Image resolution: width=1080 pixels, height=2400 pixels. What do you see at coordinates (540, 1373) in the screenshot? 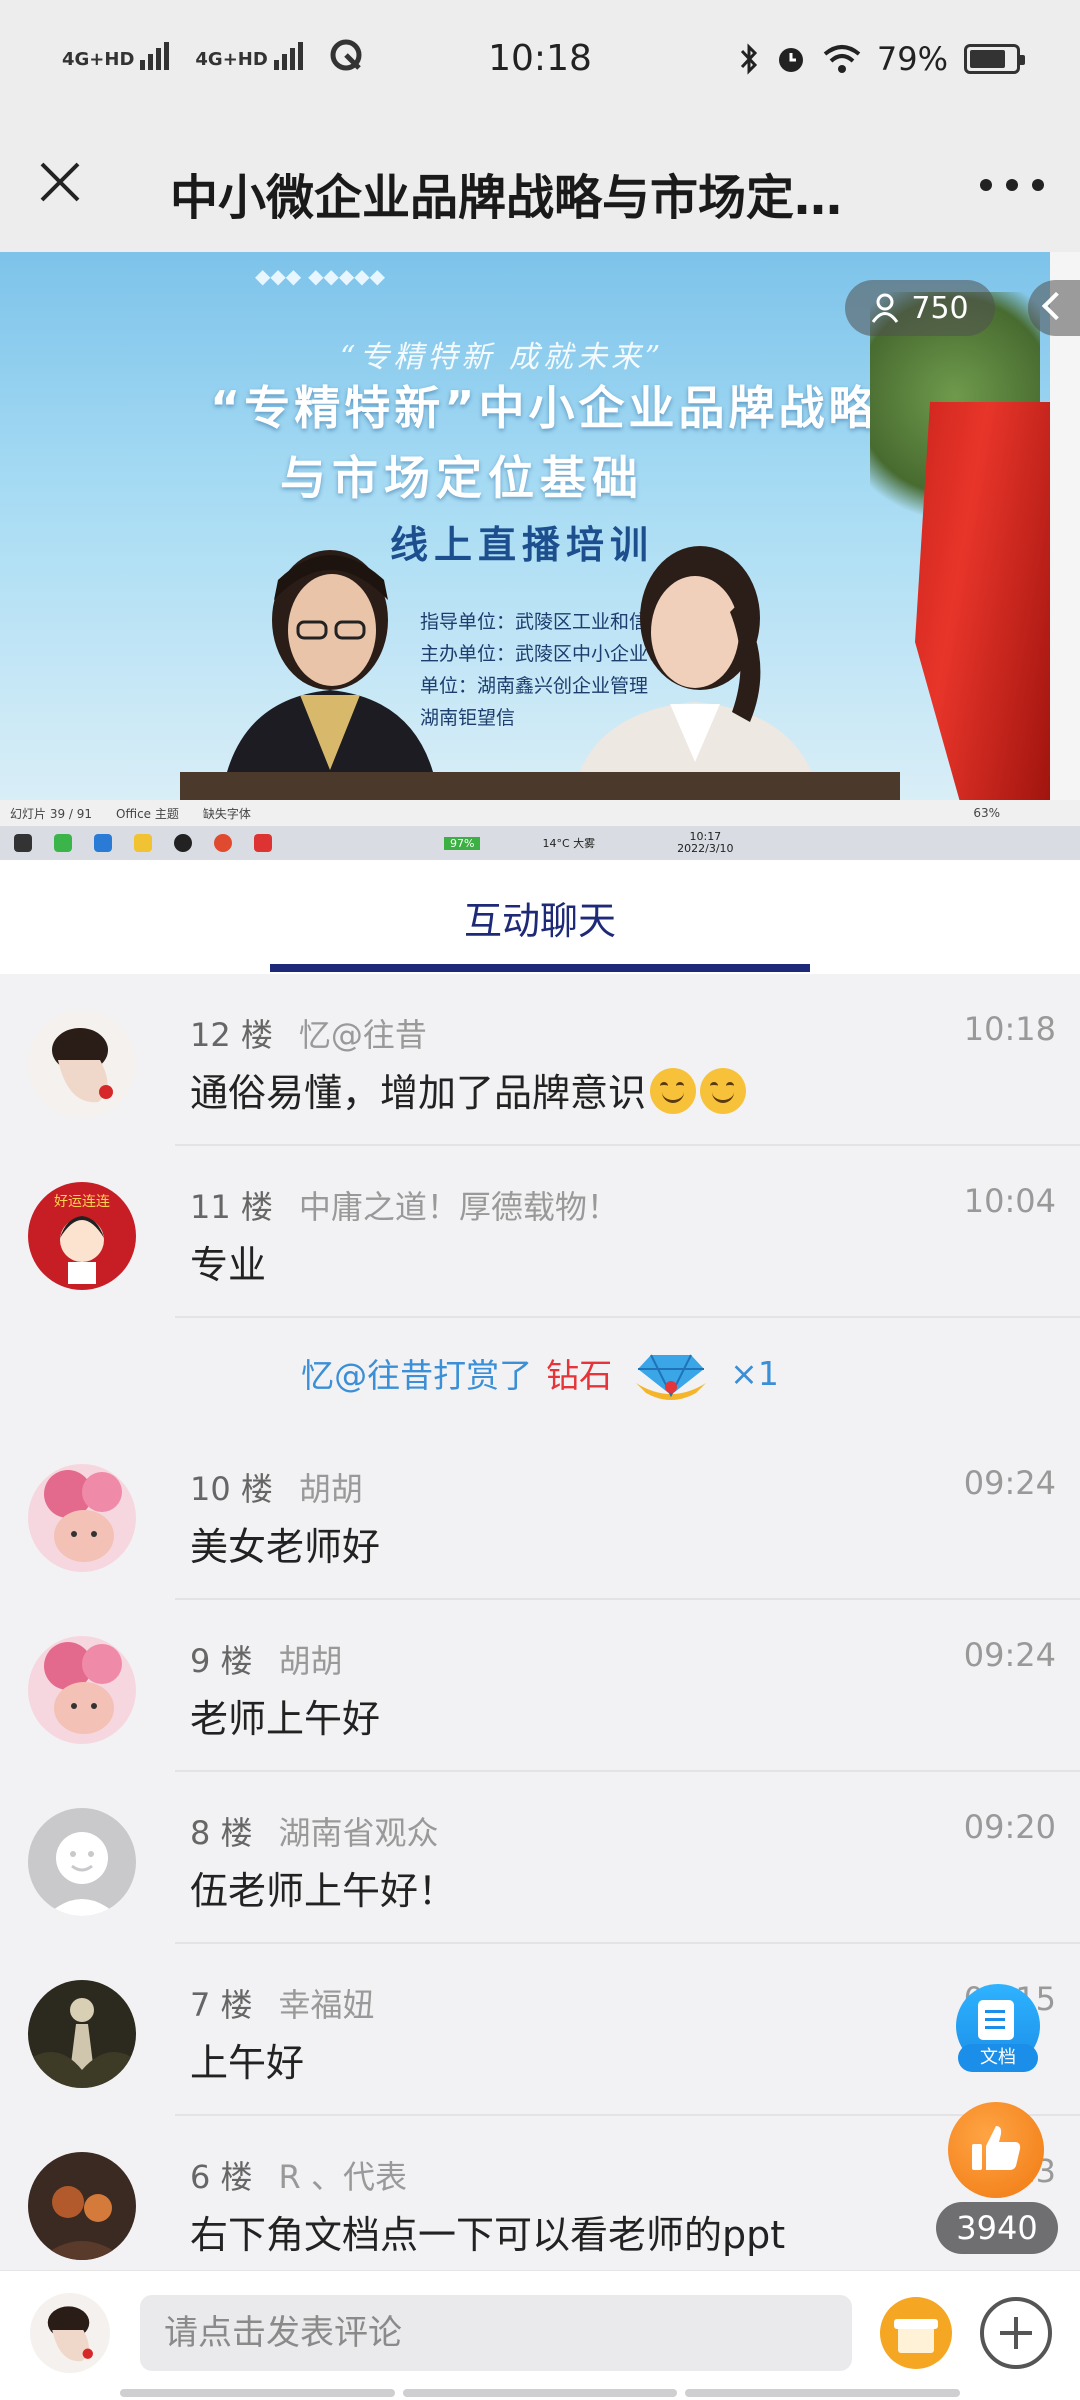
I see `gift-notice: 忆@往昔打赏了 钻石 ×1` at bounding box center [540, 1373].